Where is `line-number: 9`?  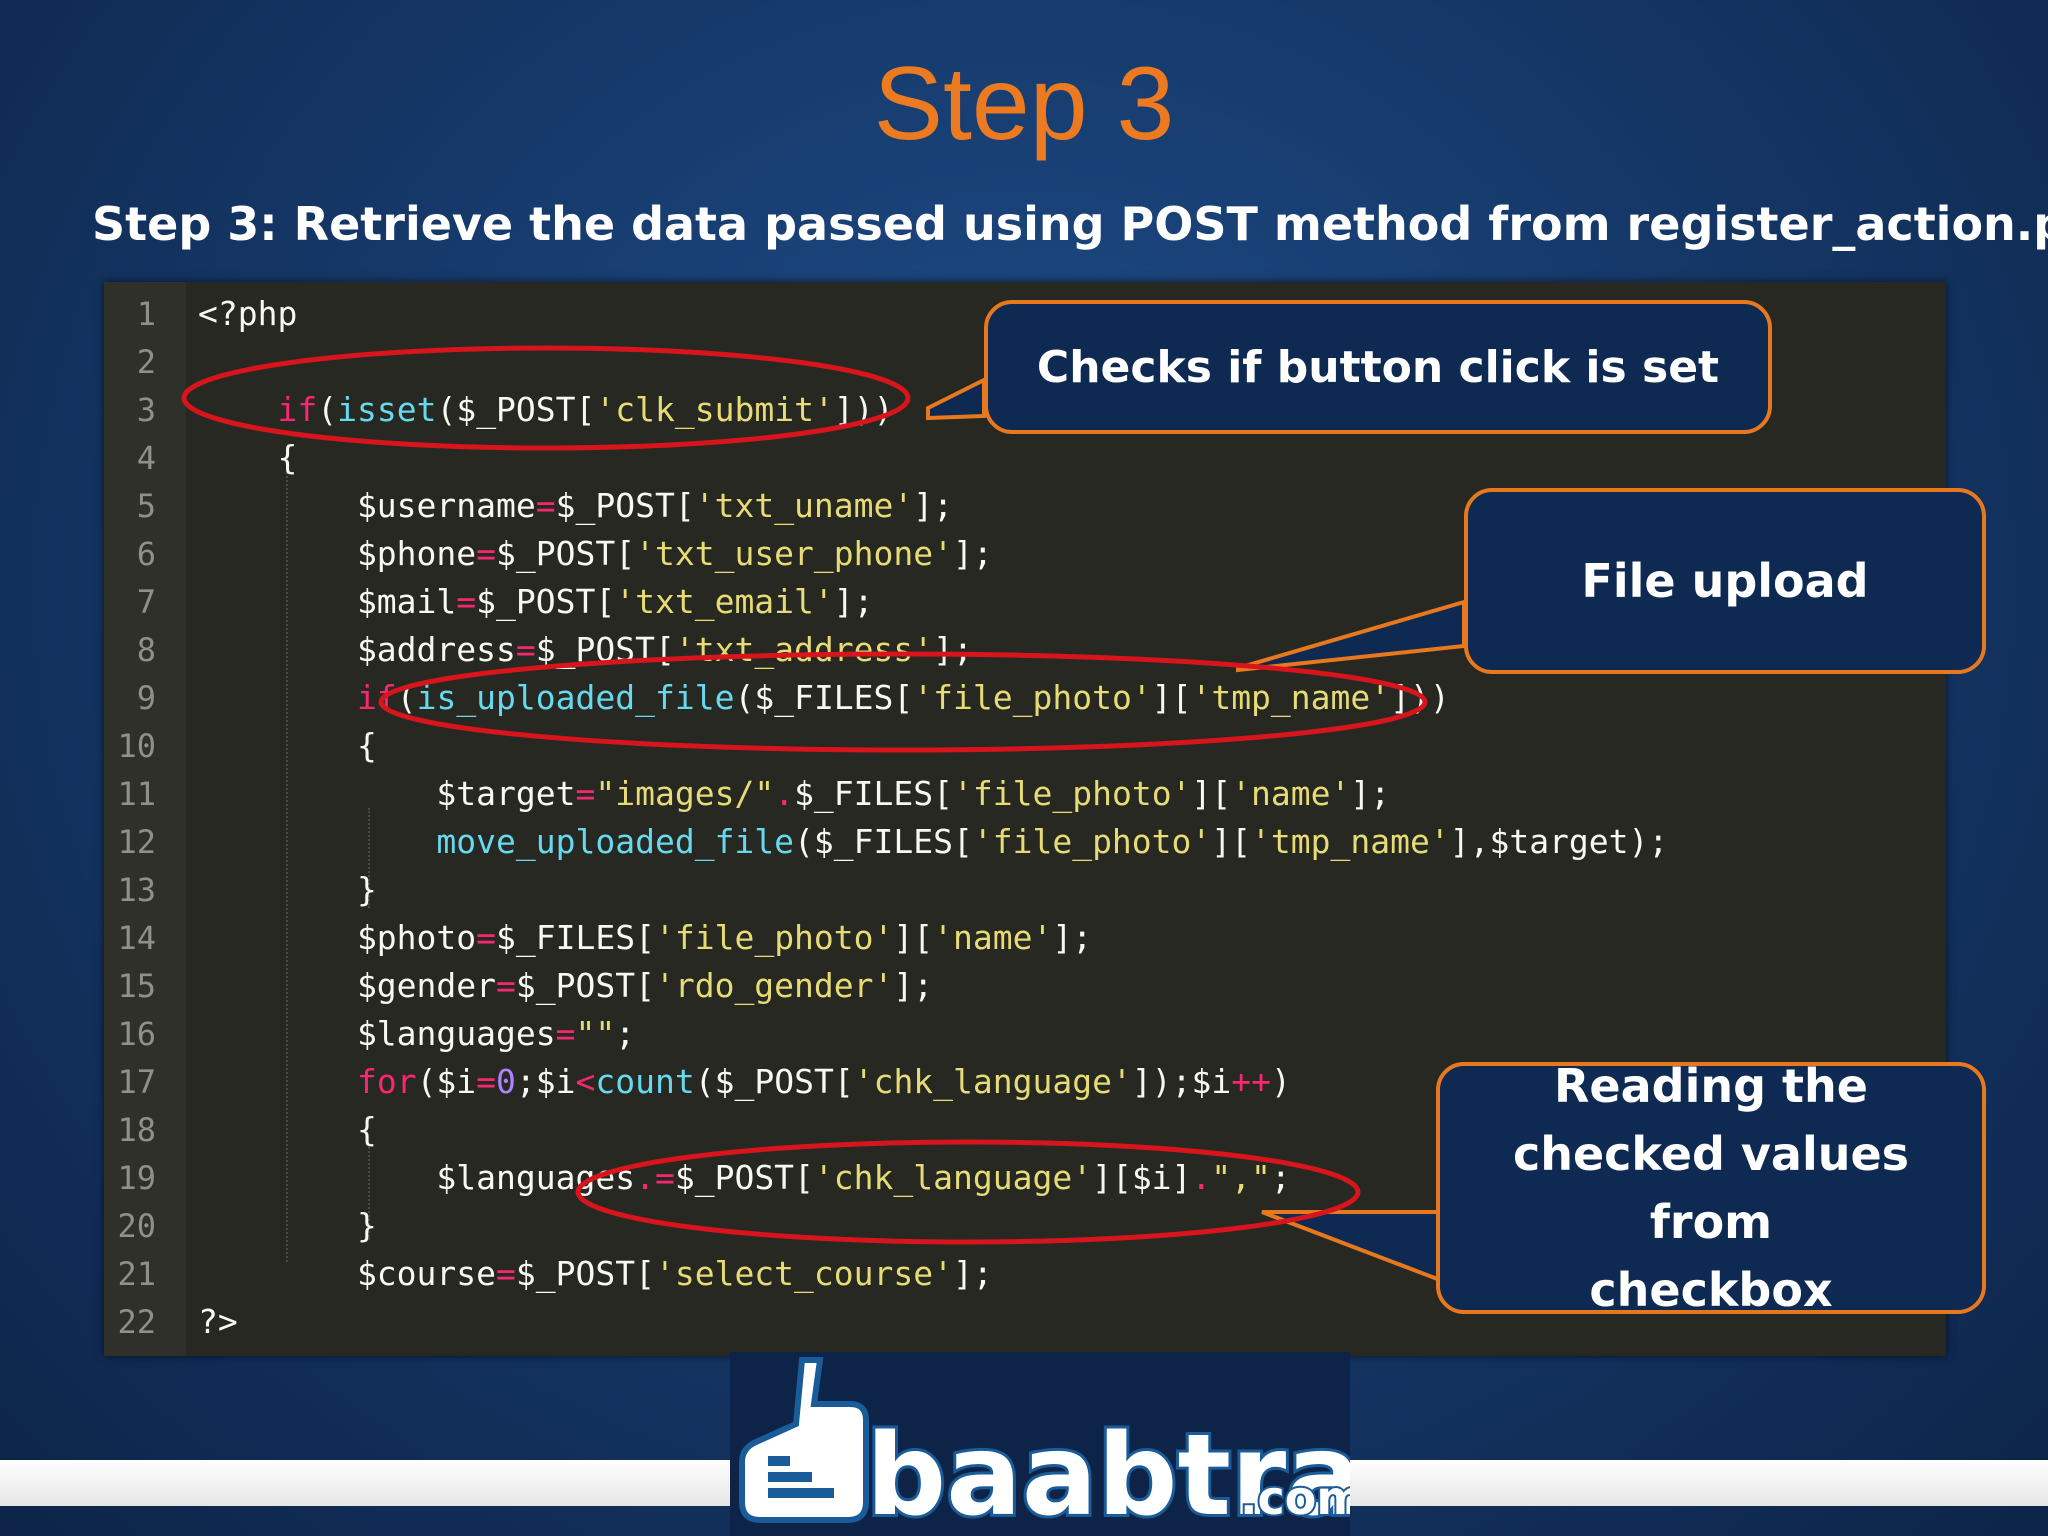 line-number: 9 is located at coordinates (146, 698).